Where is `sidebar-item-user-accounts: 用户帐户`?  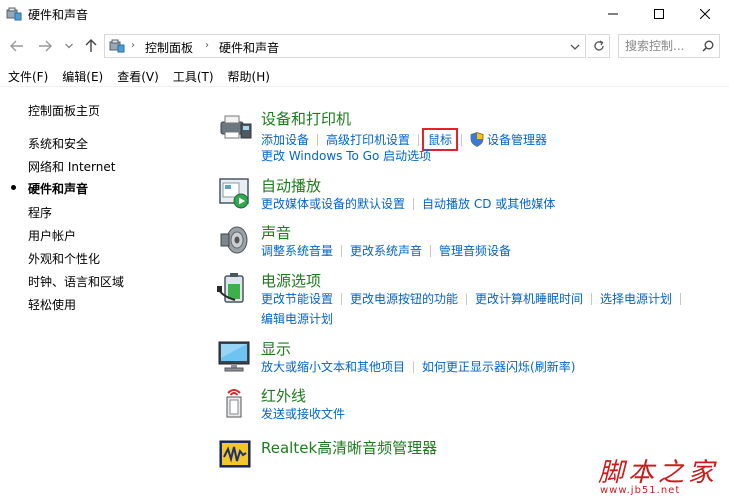
sidebar-item-user-accounts: 用户帐户 is located at coordinates (52, 235).